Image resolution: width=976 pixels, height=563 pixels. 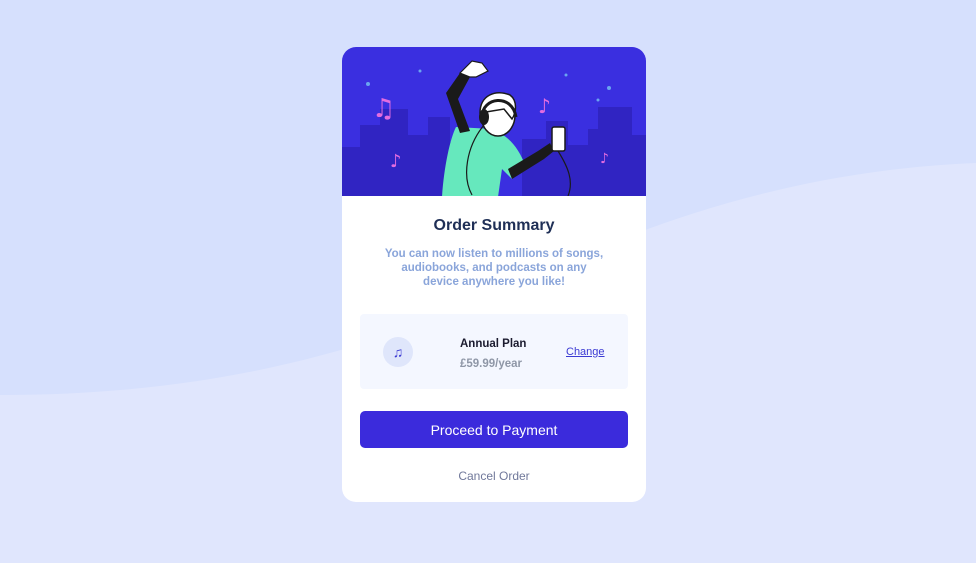 What do you see at coordinates (493, 344) in the screenshot?
I see `plan-name: Annual Plan` at bounding box center [493, 344].